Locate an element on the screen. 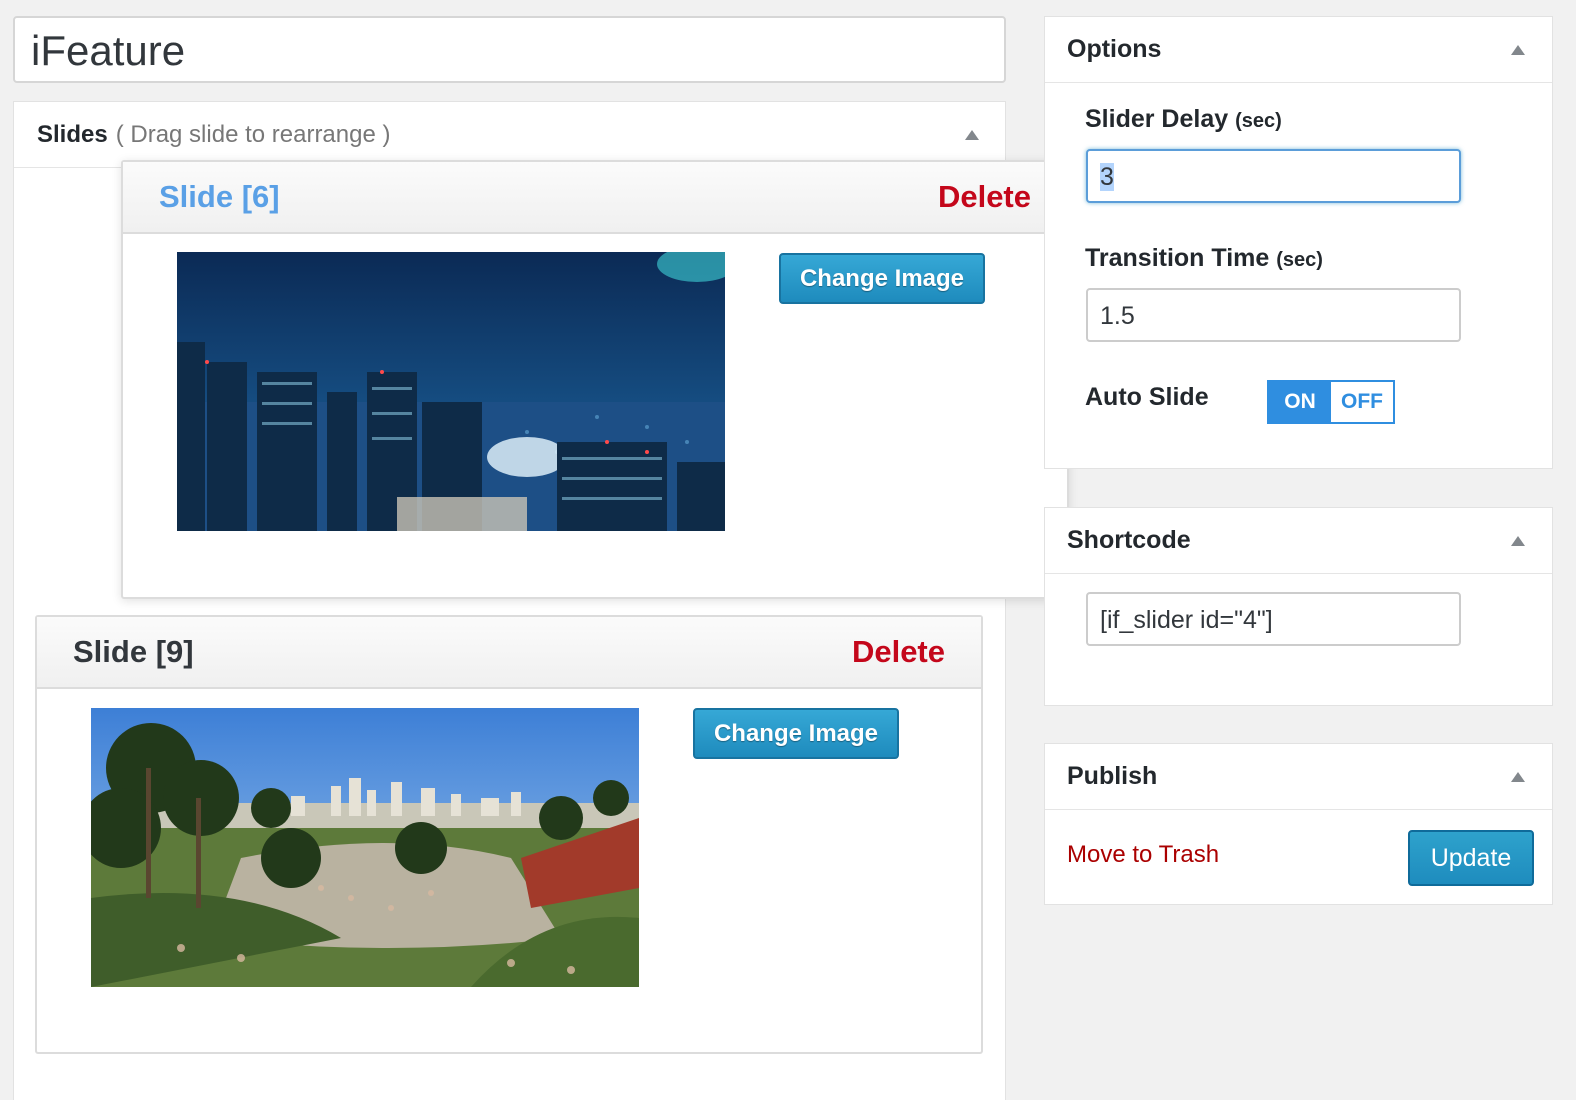  slider-delay-label: Slider Delay (sec) is located at coordinates (1183, 119).